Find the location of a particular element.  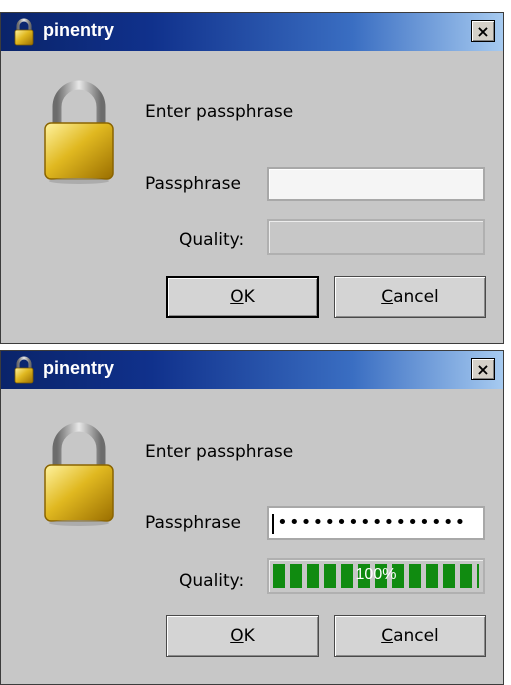

text-caret is located at coordinates (273, 524).